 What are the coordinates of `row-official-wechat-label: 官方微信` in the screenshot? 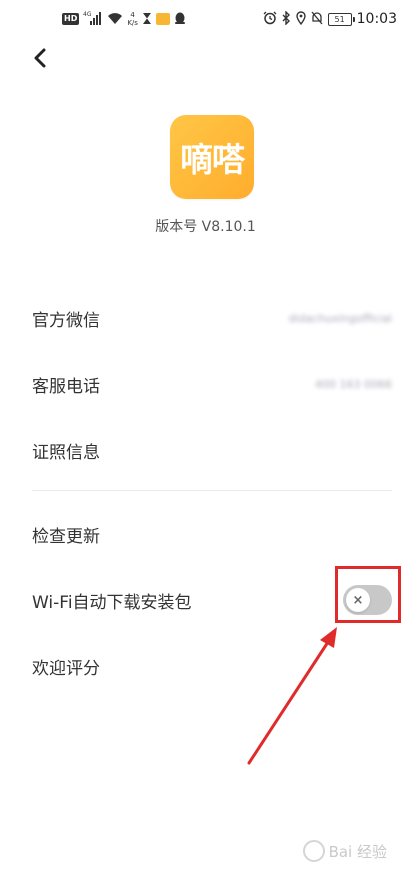 It's located at (66, 320).